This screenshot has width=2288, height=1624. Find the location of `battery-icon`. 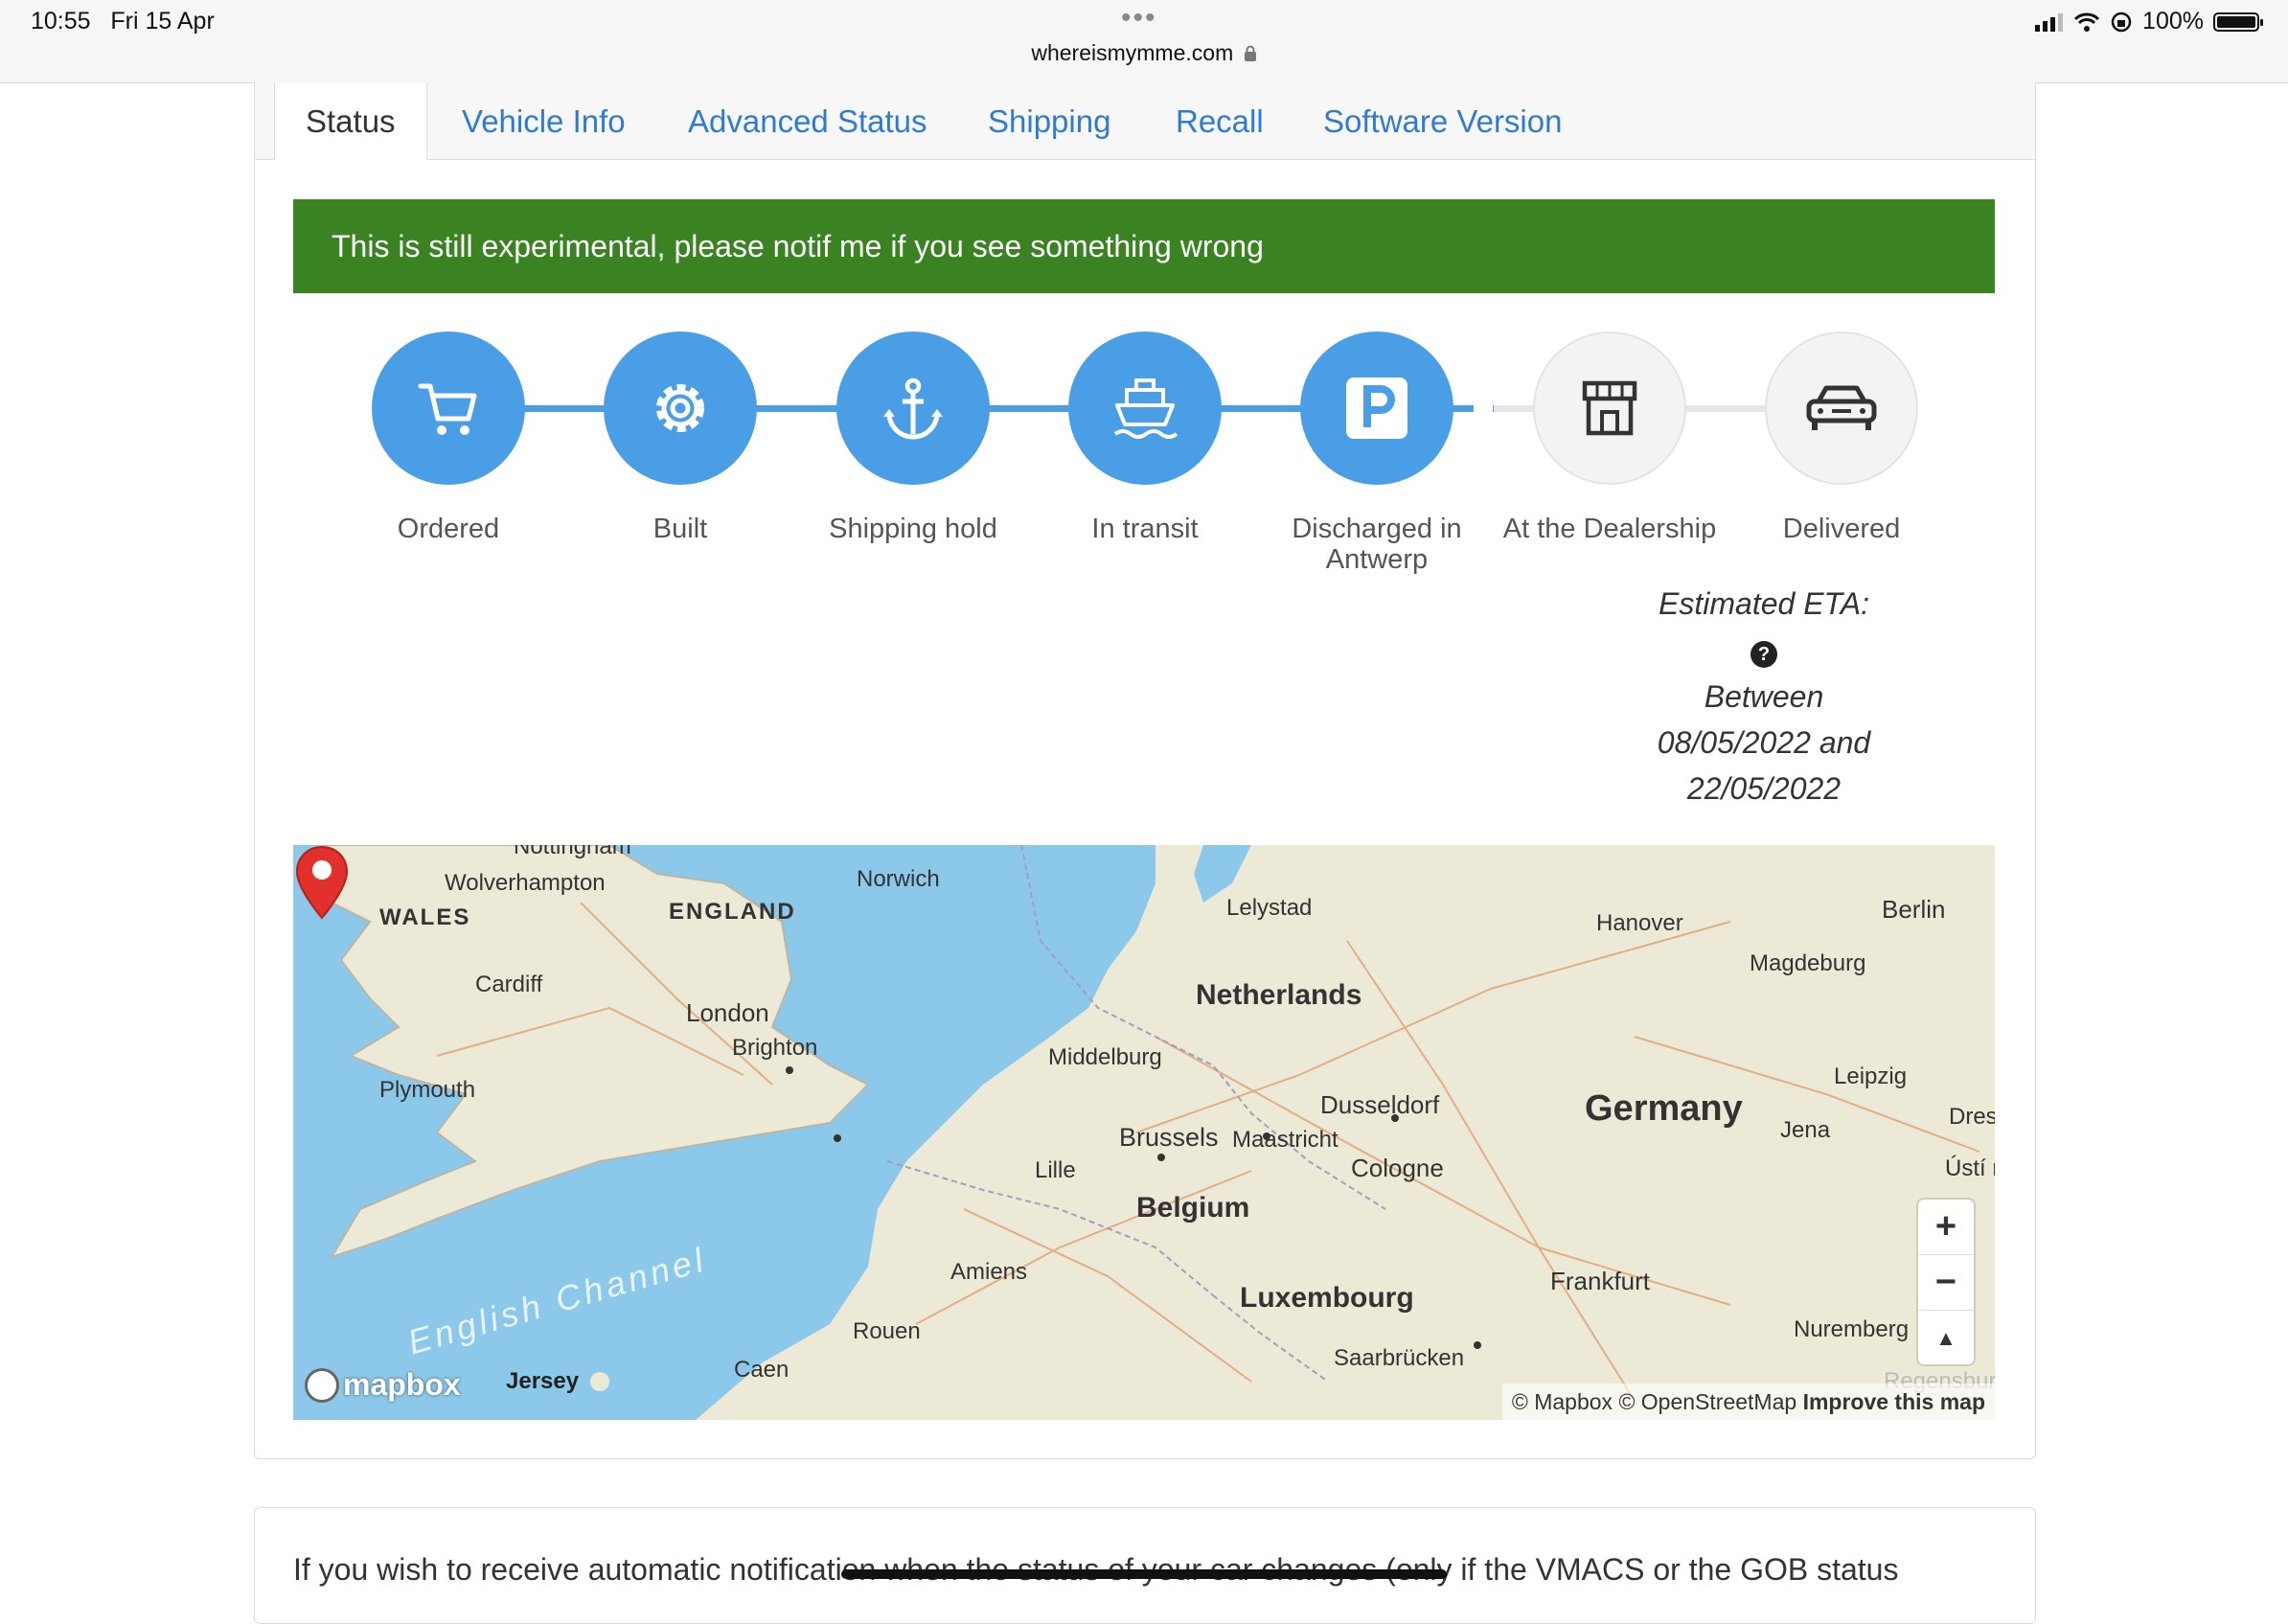

battery-icon is located at coordinates (2238, 21).